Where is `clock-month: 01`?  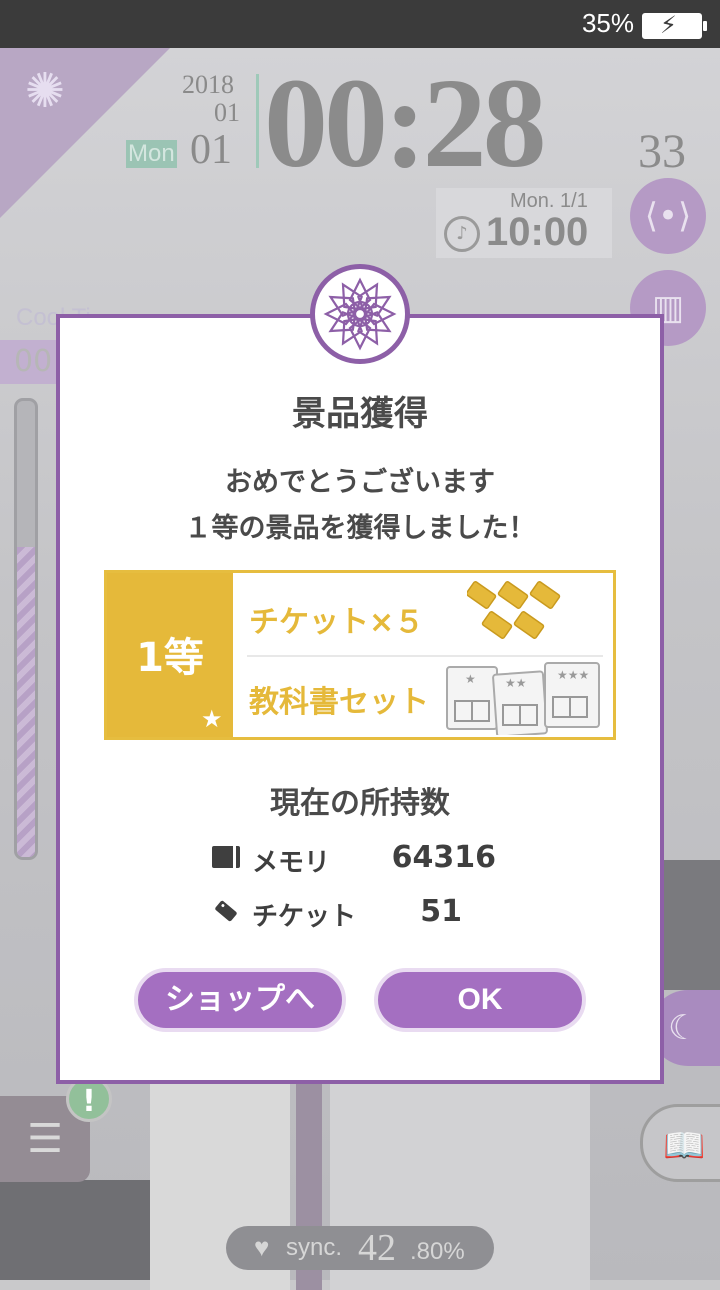 clock-month: 01 is located at coordinates (227, 112).